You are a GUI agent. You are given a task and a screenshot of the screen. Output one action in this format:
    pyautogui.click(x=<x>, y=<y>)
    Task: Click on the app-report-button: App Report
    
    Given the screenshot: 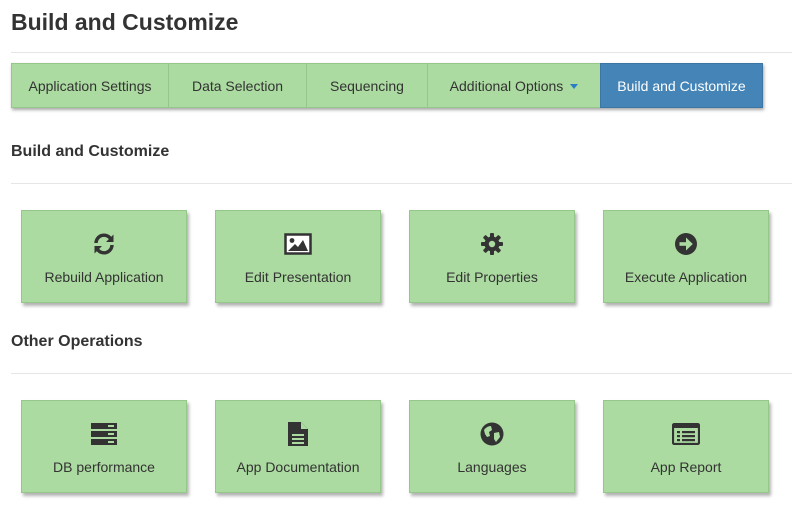 What is the action you would take?
    pyautogui.click(x=686, y=446)
    